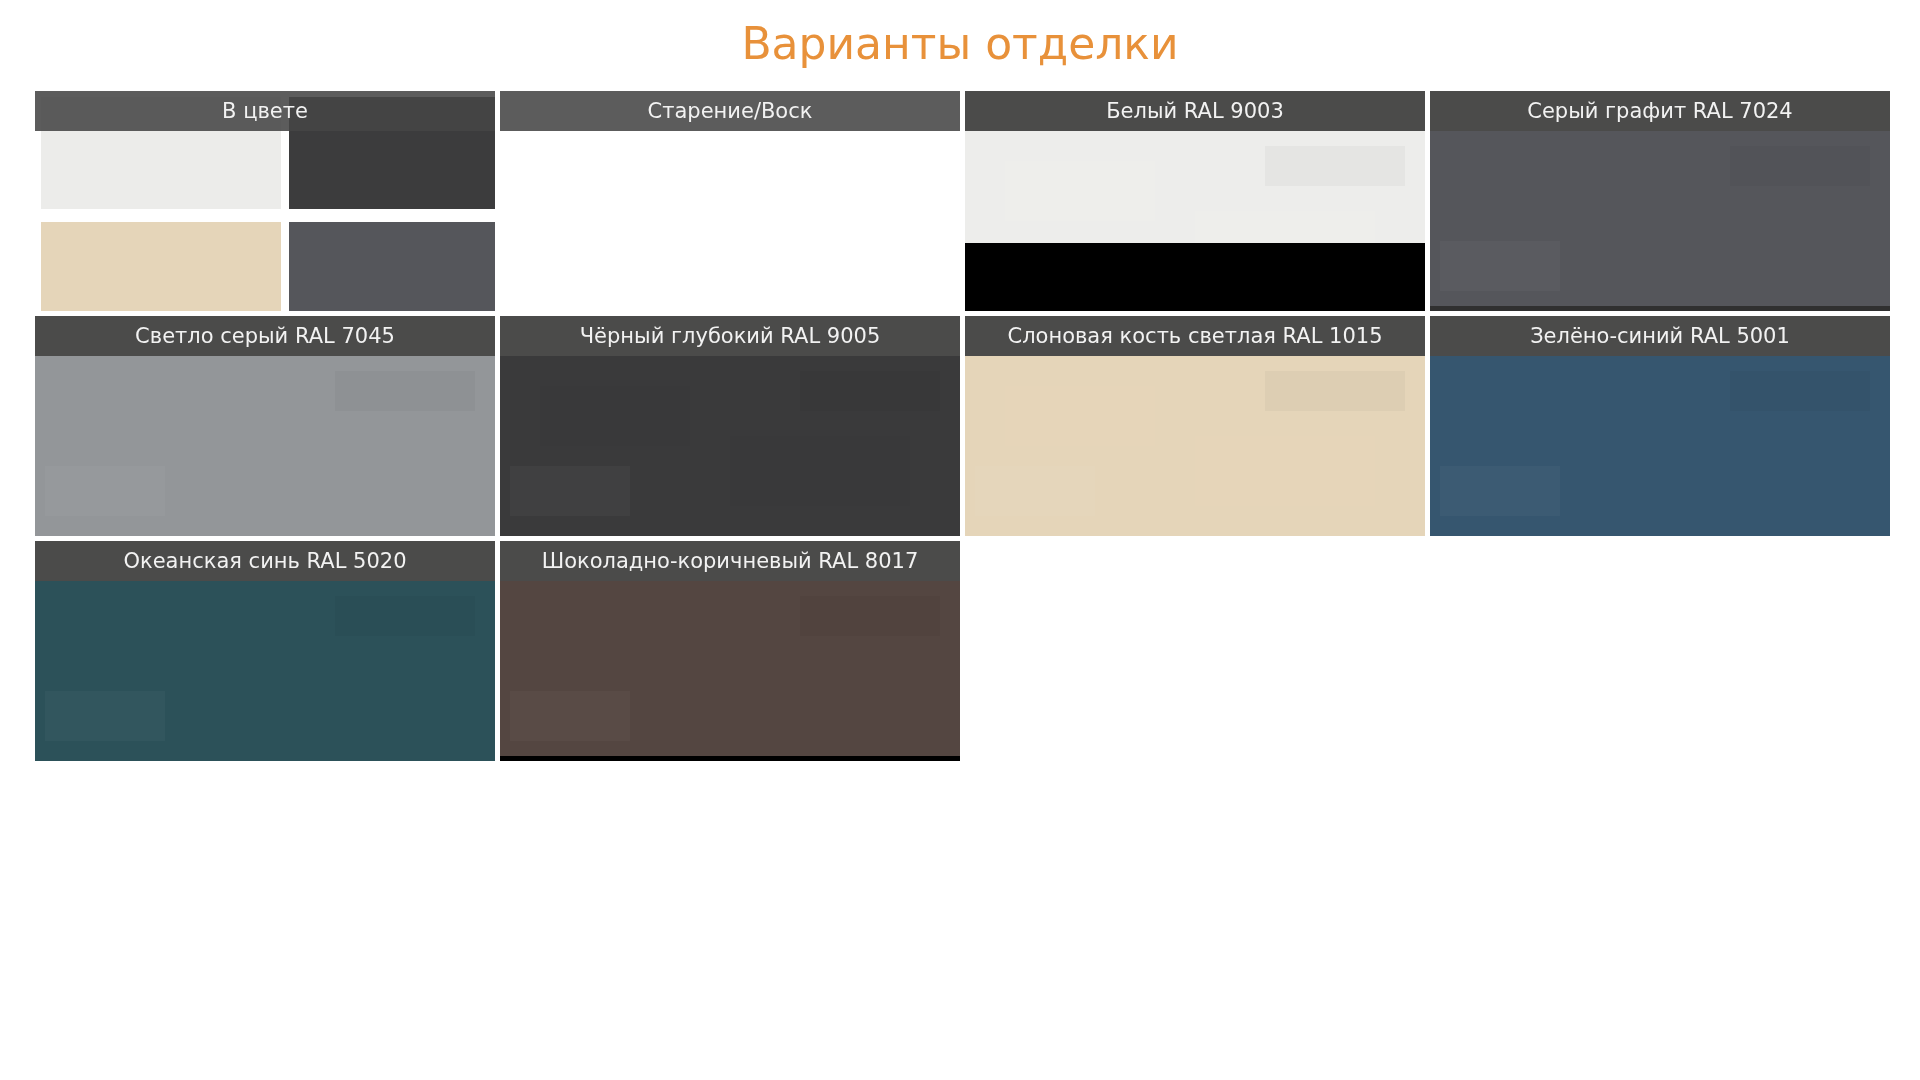  Describe the element at coordinates (265, 335) in the screenshot. I see `tile-caption: Светло серый RAL 7045` at that location.